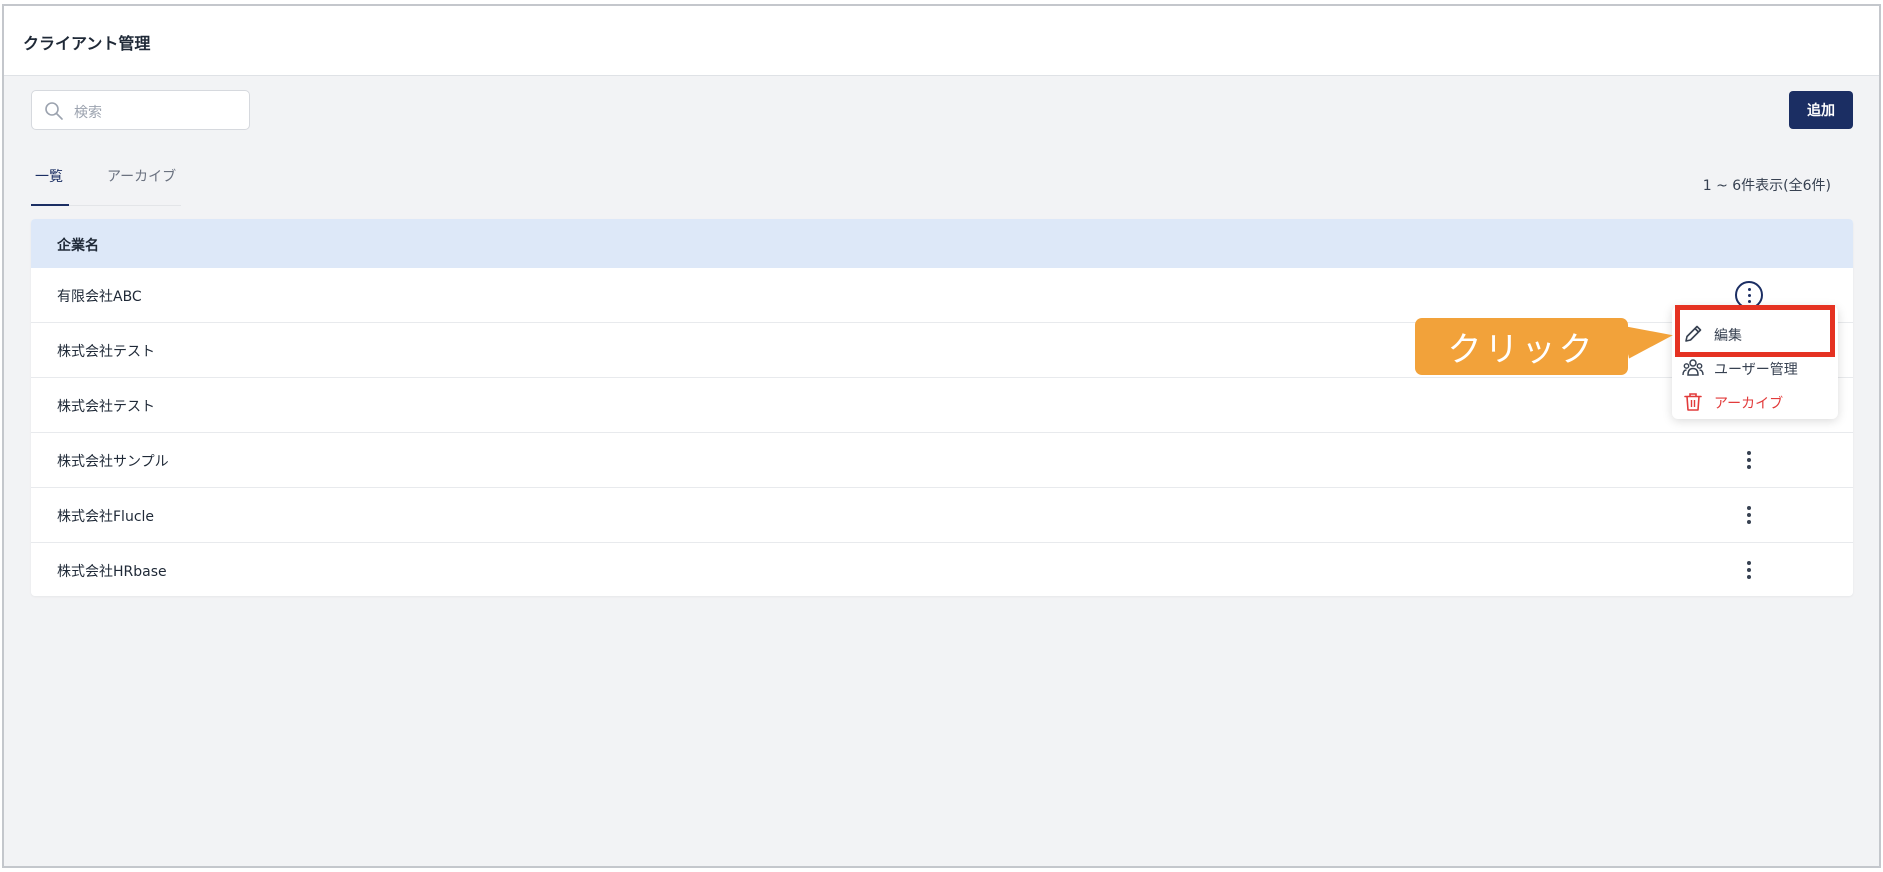  Describe the element at coordinates (942, 460) in the screenshot. I see `table-row: 株式会社サンプル` at that location.